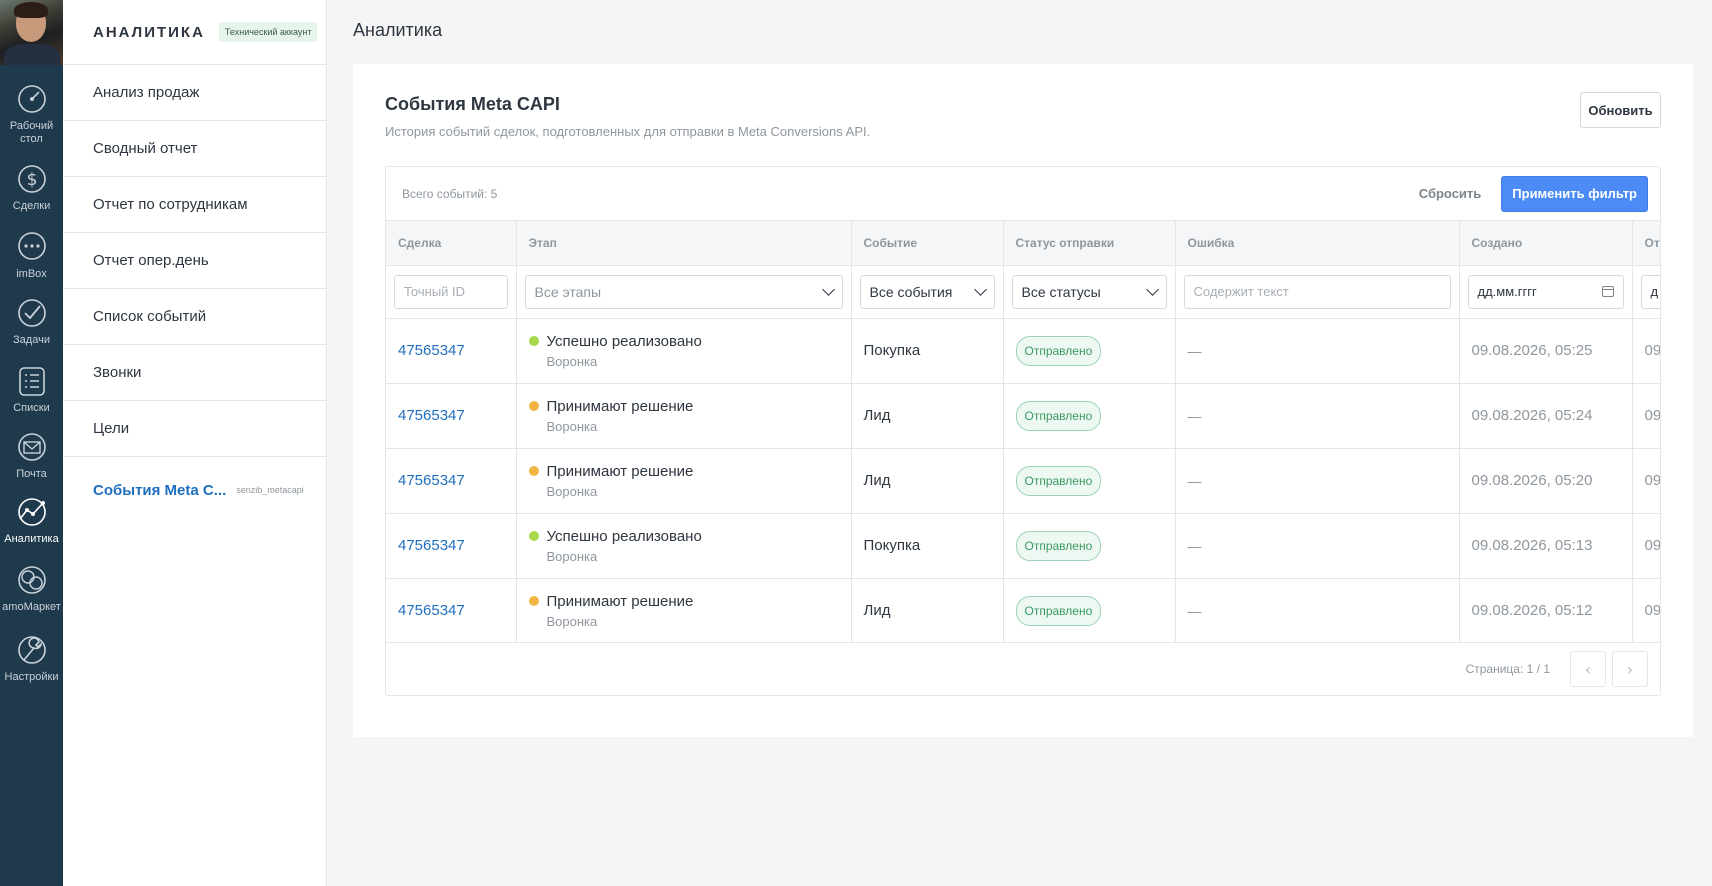  I want to click on column-header-event: Событие, so click(927, 243).